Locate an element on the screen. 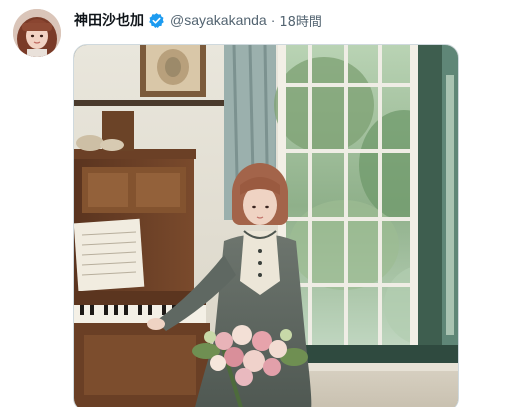 This screenshot has height=407, width=519. tweet-header: 神田沙也加 @sayakakanda · 18時間 is located at coordinates (198, 20).